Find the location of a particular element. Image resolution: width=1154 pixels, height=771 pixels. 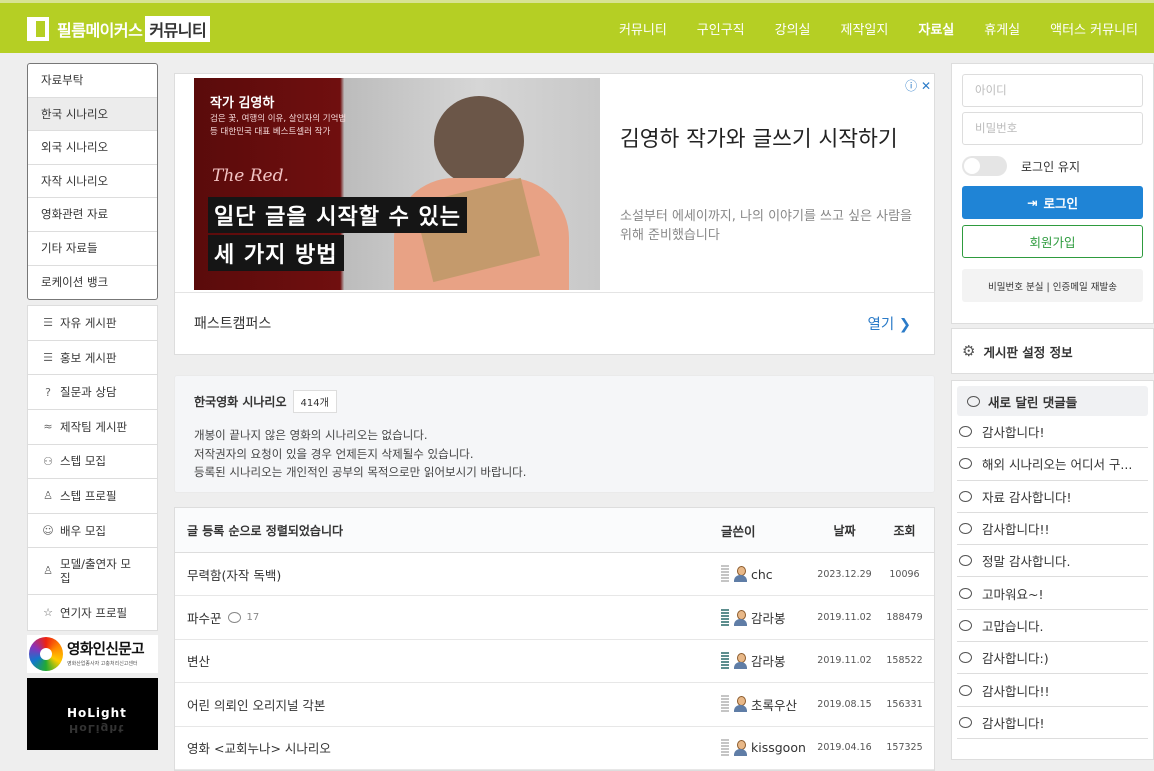

table-row: 무력함(자작 독백) chc 2023.12.29 10096 is located at coordinates (554, 575).